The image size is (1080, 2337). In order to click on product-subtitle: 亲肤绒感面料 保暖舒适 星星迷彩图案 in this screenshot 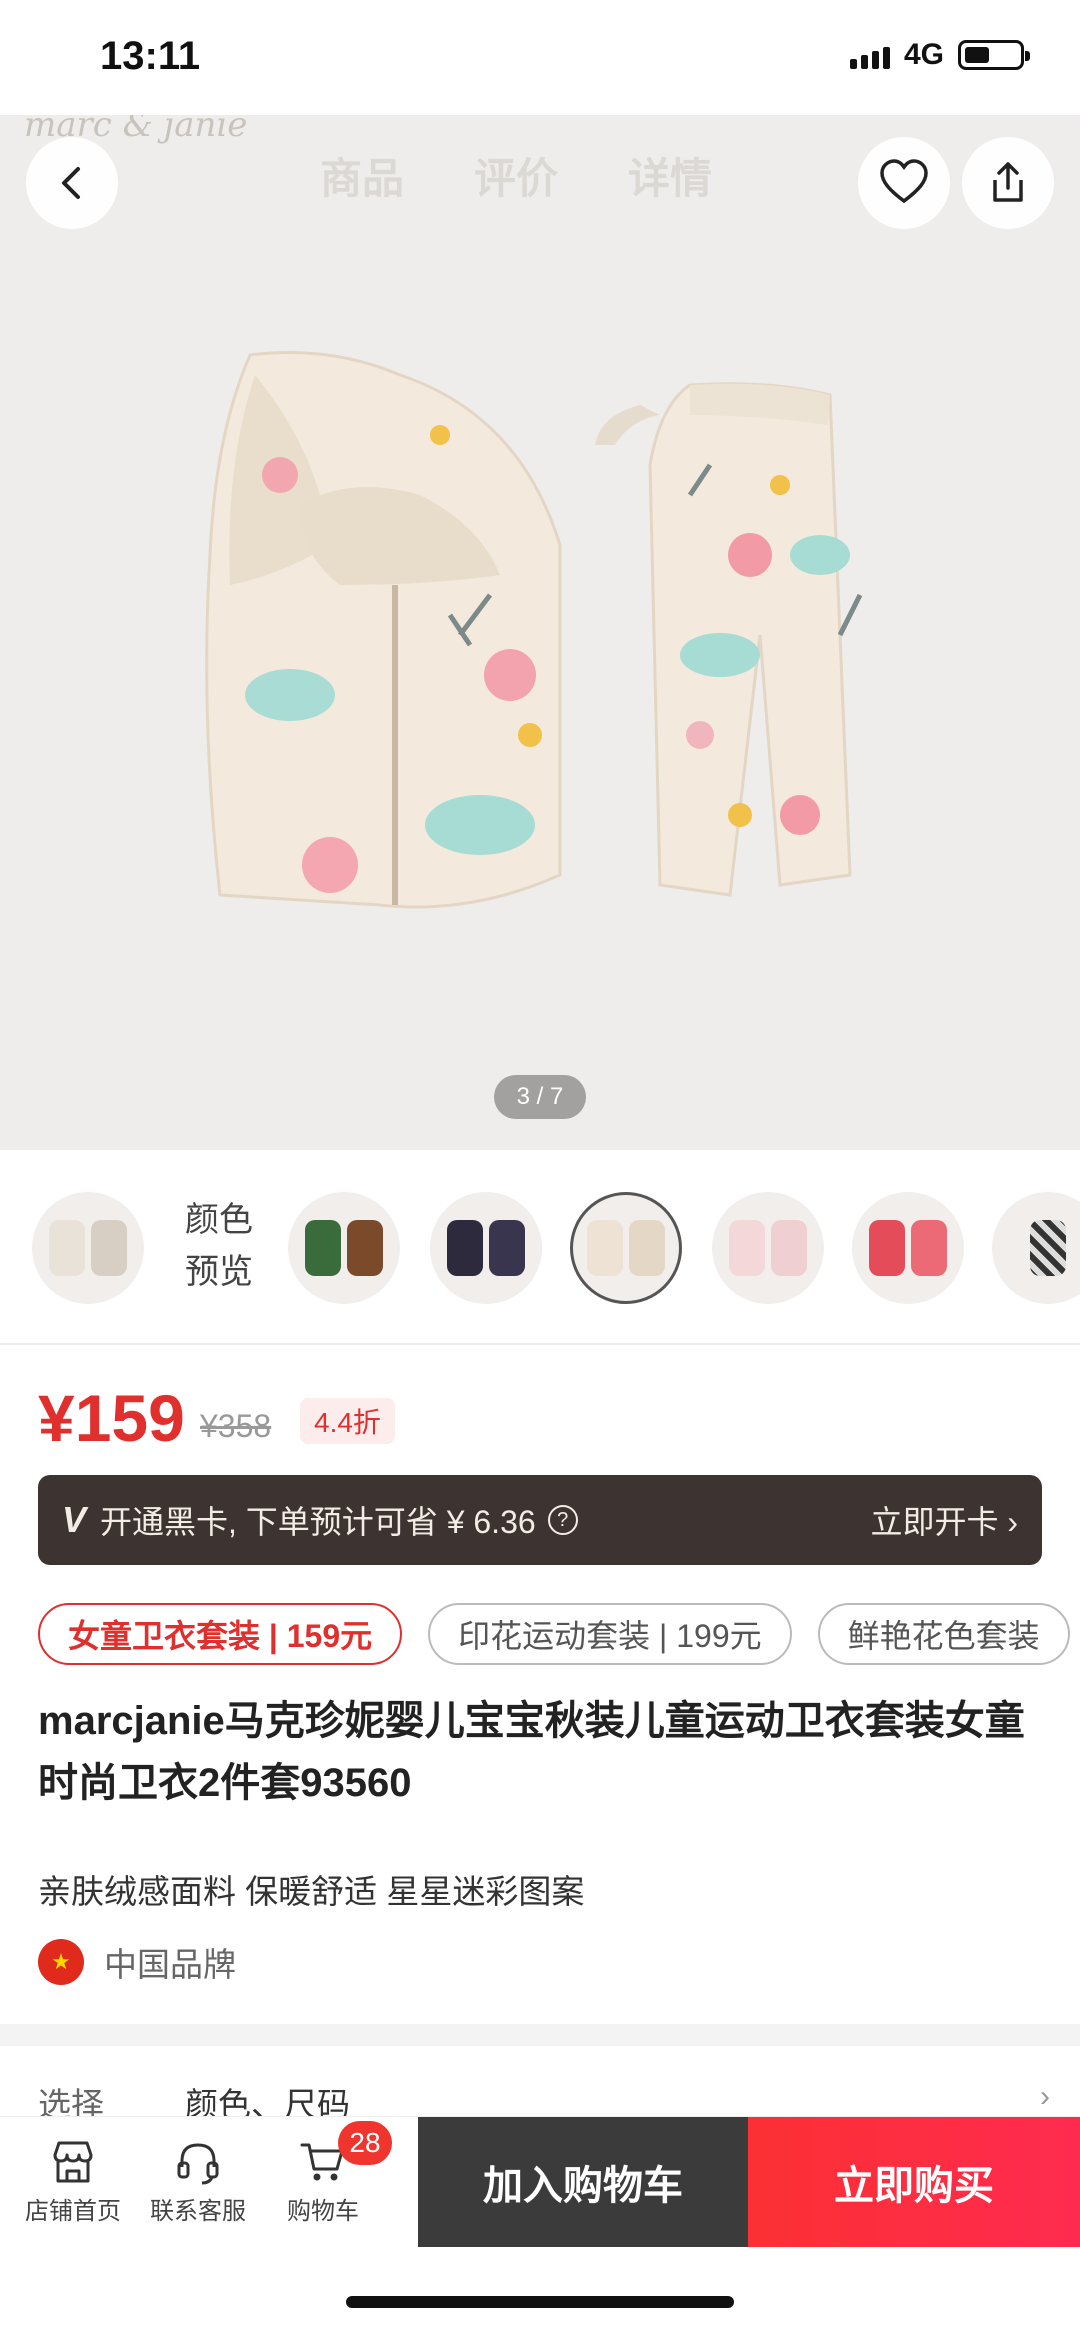, I will do `click(311, 1891)`.